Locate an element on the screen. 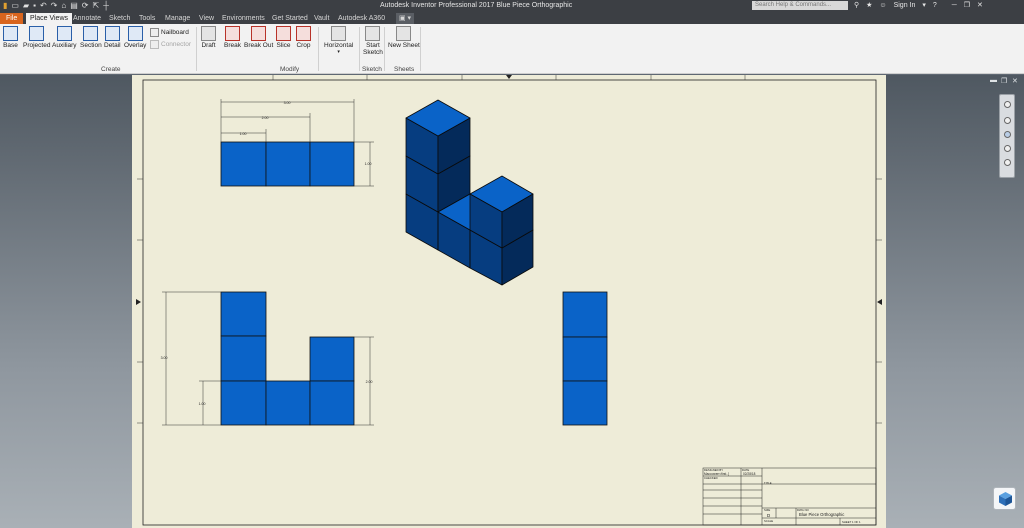 The height and width of the screenshot is (528, 1024). view-cube-icon is located at coordinates (1004, 498).